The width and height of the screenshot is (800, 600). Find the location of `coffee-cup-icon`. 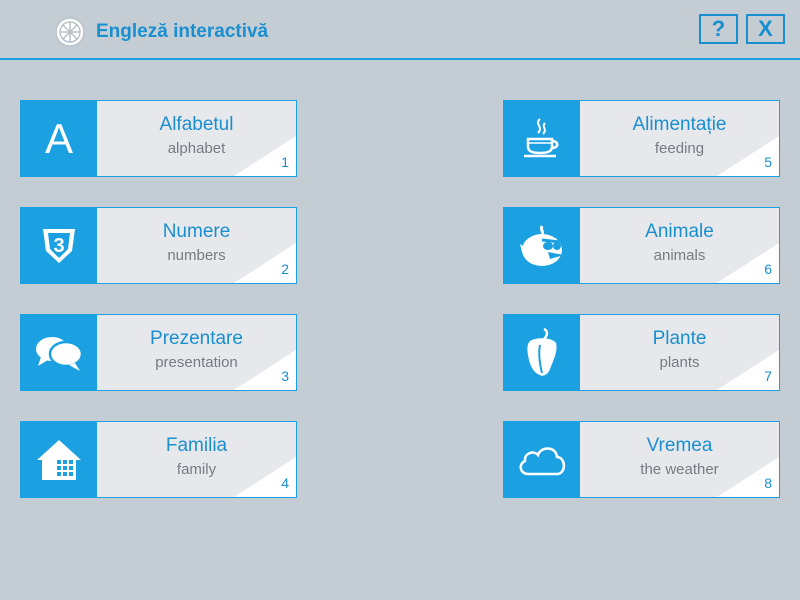

coffee-cup-icon is located at coordinates (541, 137).